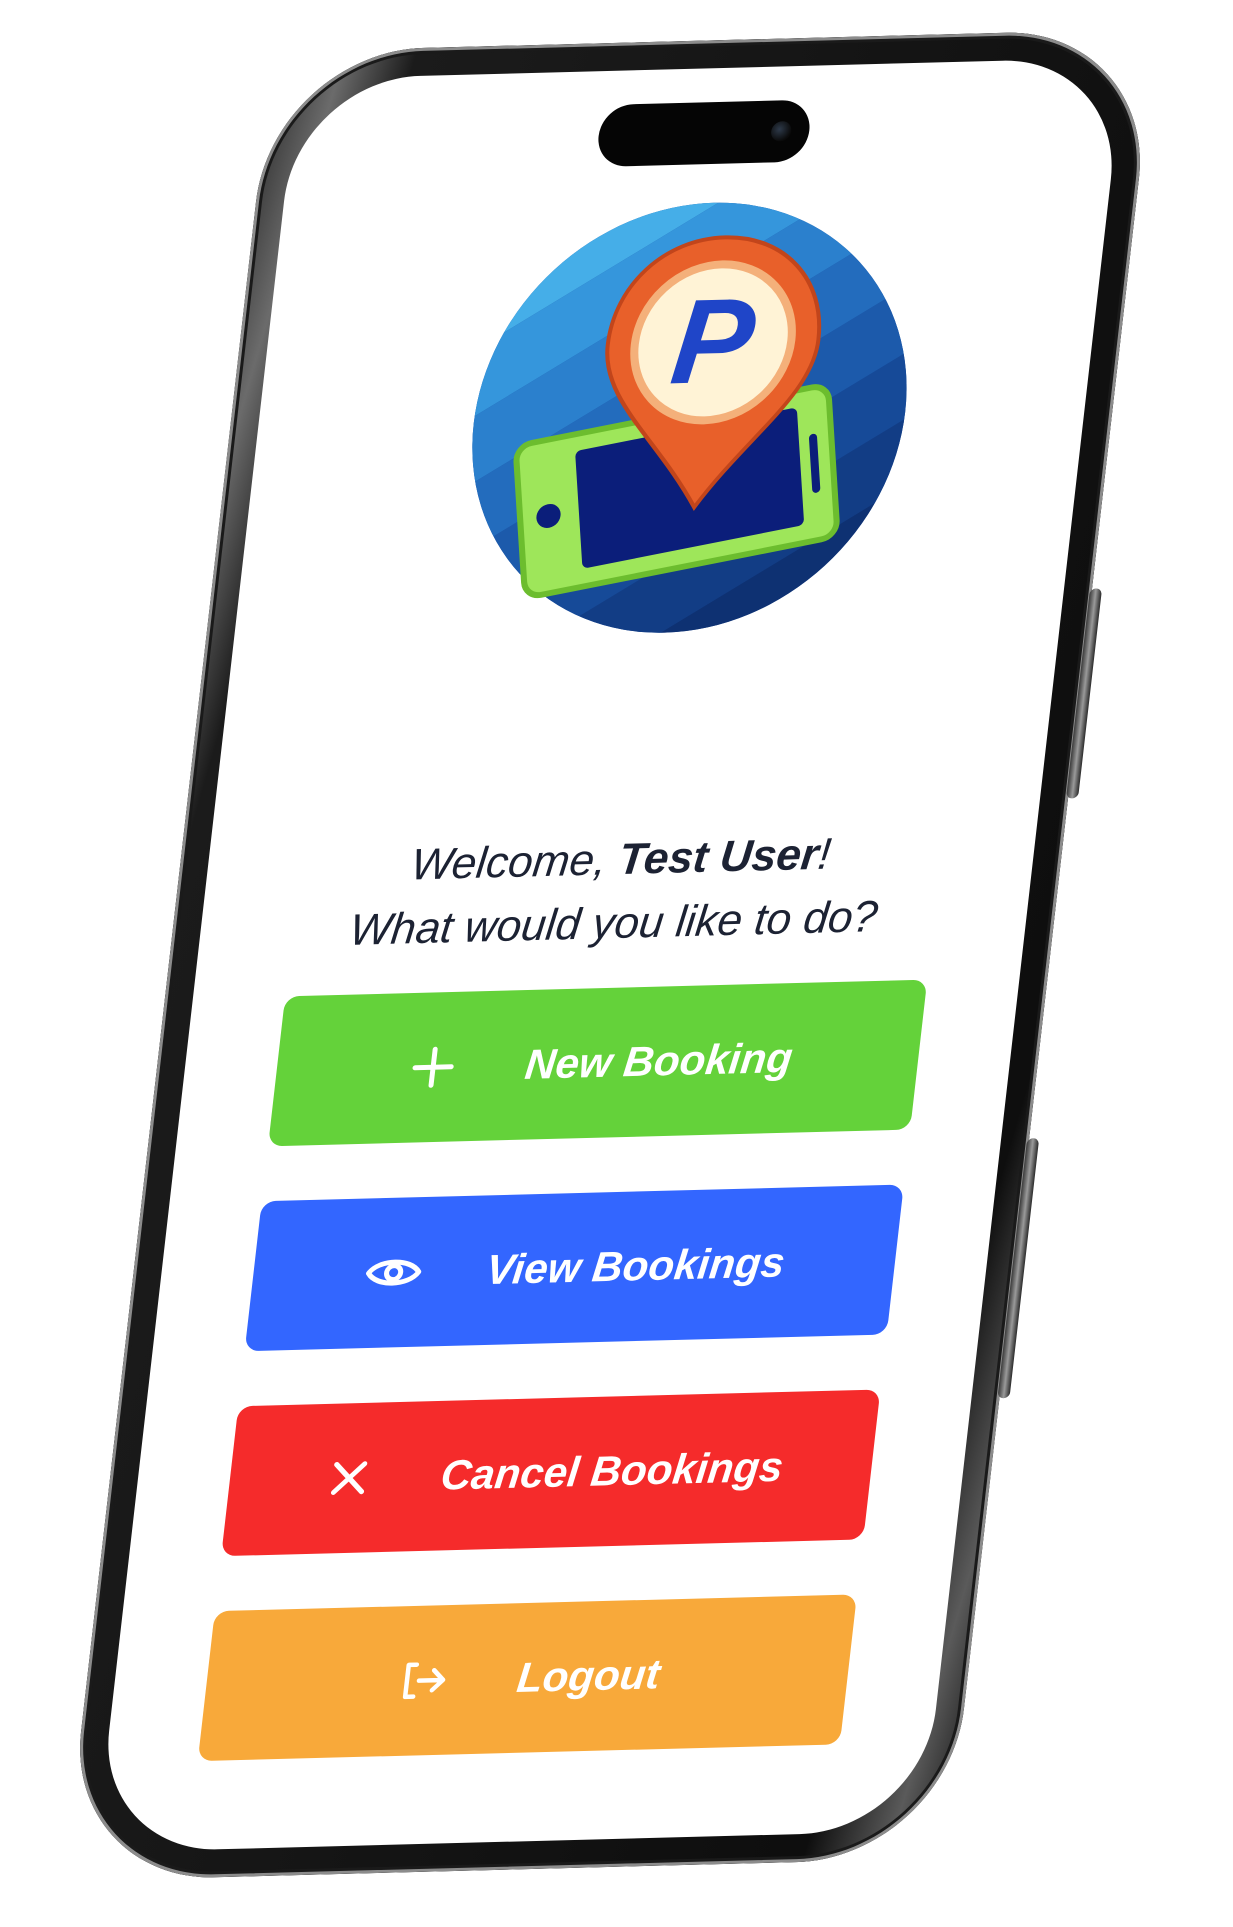  I want to click on close-icon, so click(348, 1478).